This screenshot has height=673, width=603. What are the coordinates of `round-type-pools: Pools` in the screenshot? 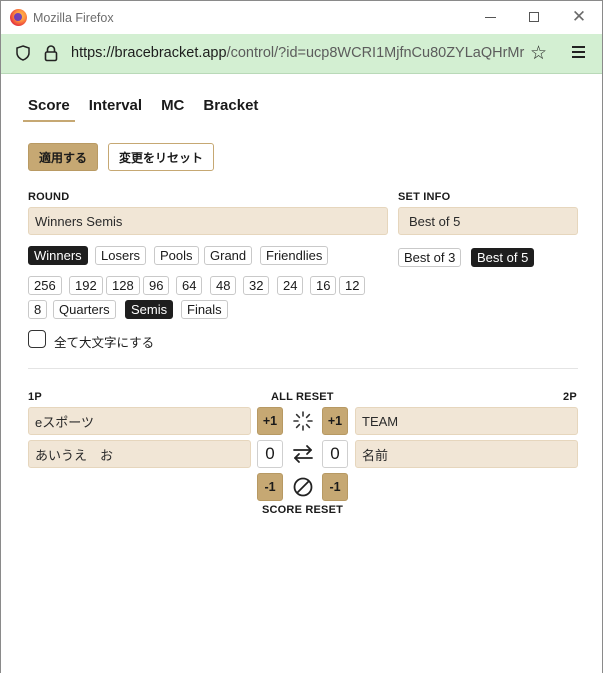 It's located at (176, 255).